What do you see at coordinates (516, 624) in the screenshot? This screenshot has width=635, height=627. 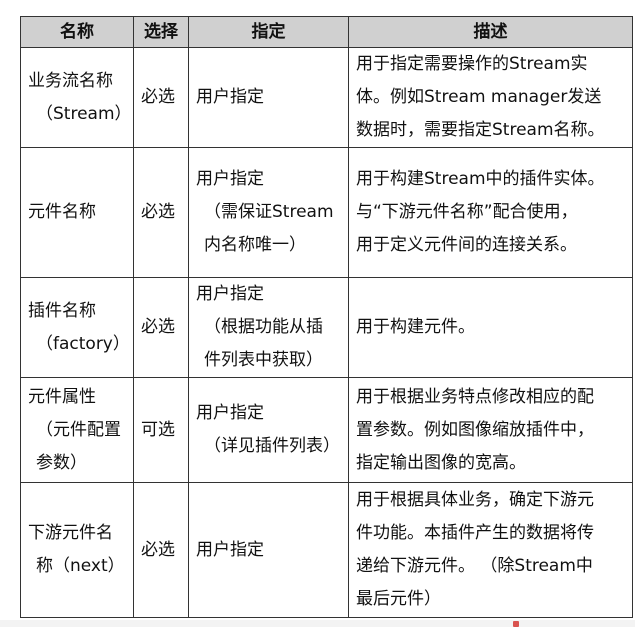 I see `corner-mark` at bounding box center [516, 624].